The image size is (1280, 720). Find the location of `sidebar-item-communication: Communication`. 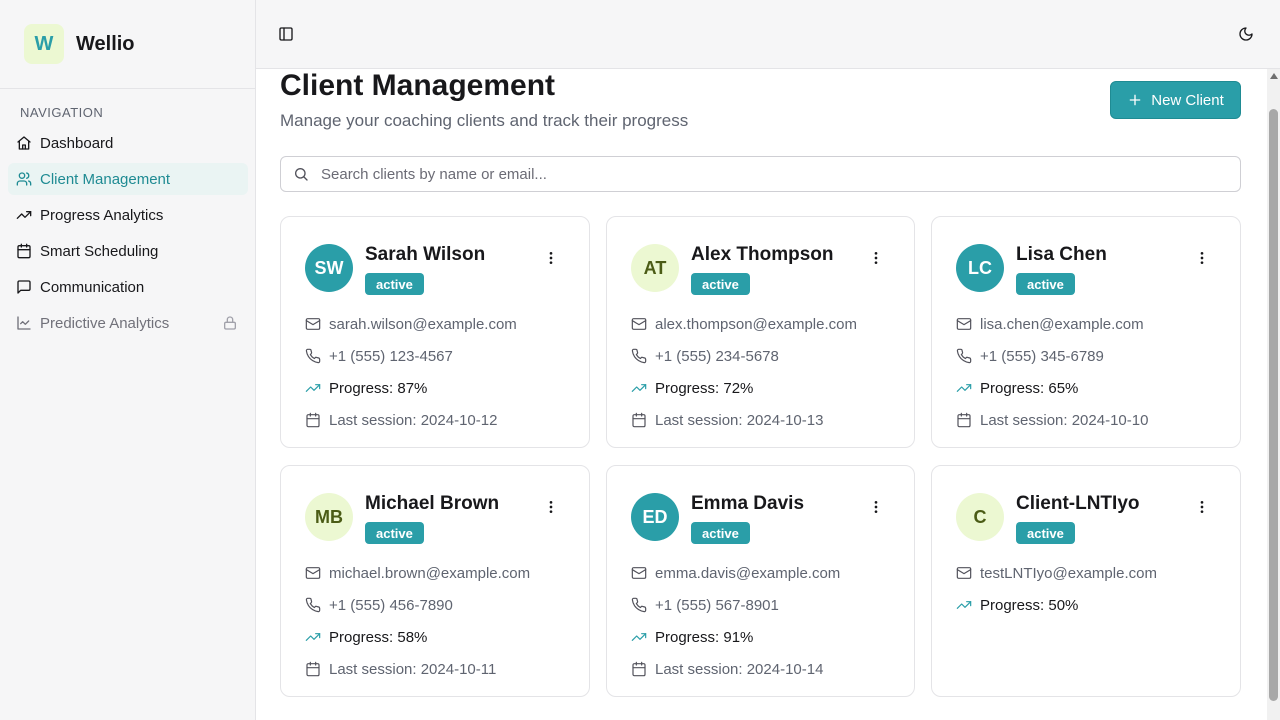

sidebar-item-communication: Communication is located at coordinates (128, 287).